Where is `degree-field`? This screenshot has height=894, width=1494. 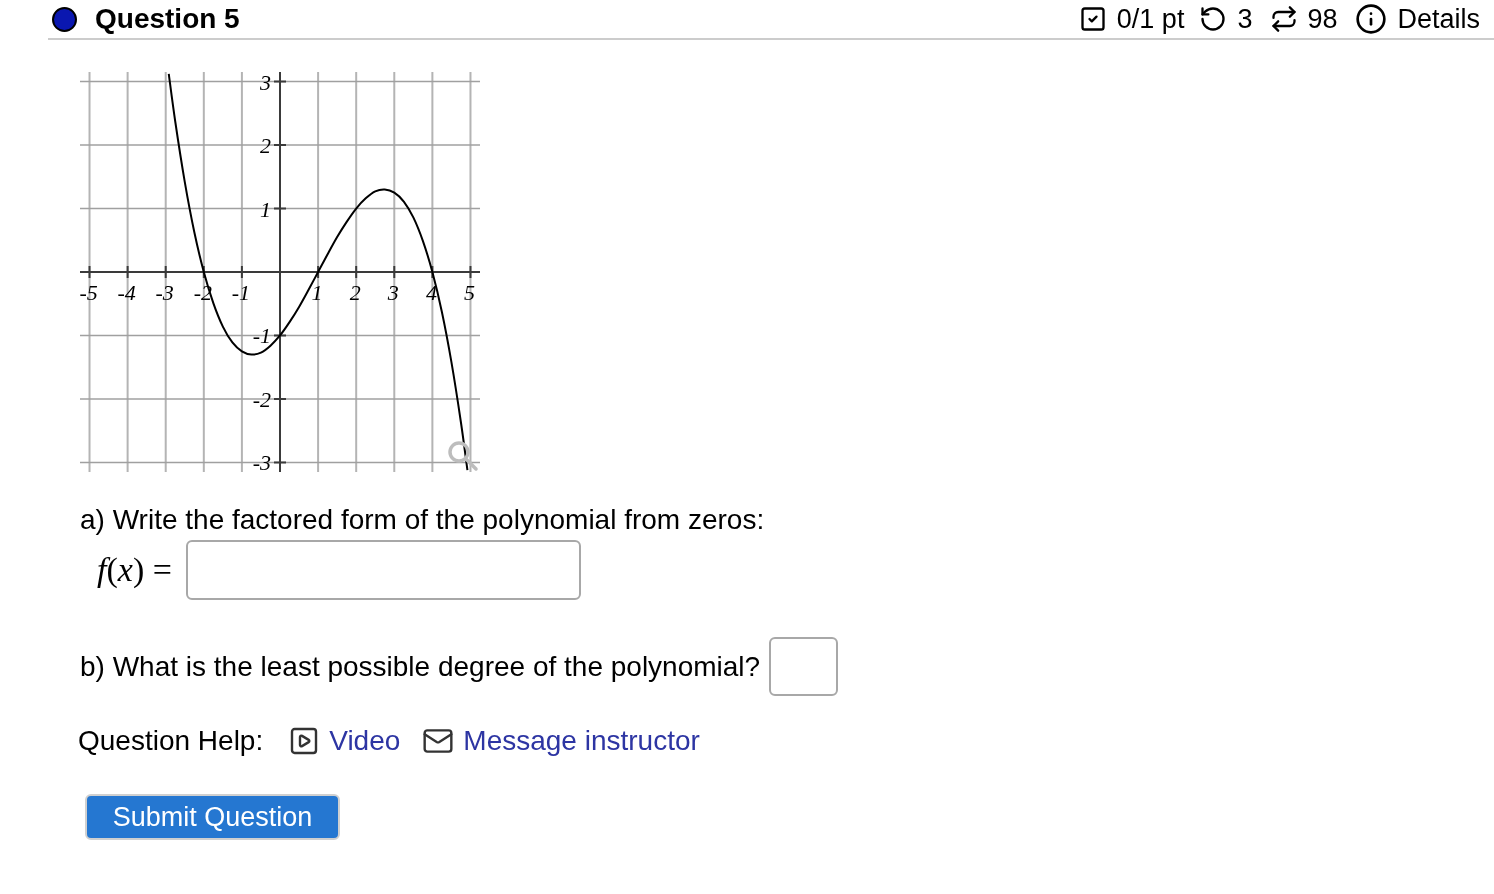 degree-field is located at coordinates (804, 666).